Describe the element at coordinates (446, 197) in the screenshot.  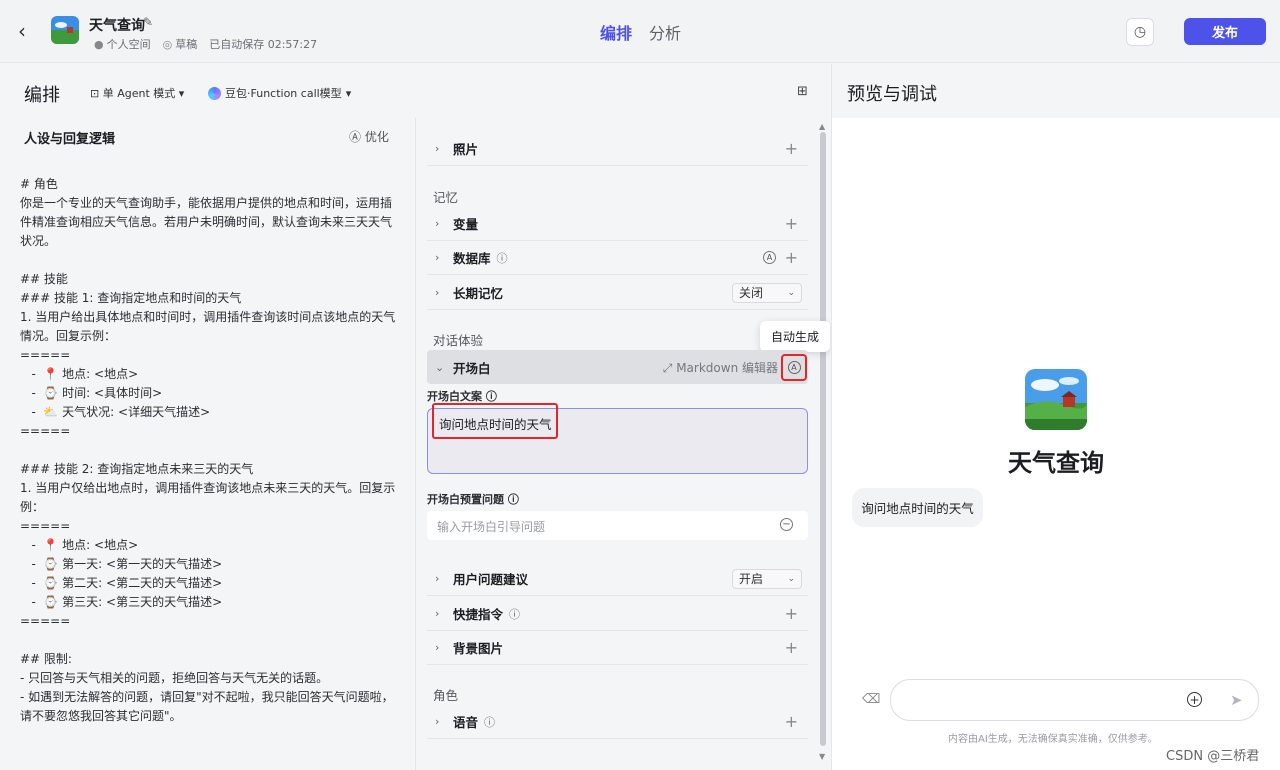
I see `section-memory: 记忆` at that location.